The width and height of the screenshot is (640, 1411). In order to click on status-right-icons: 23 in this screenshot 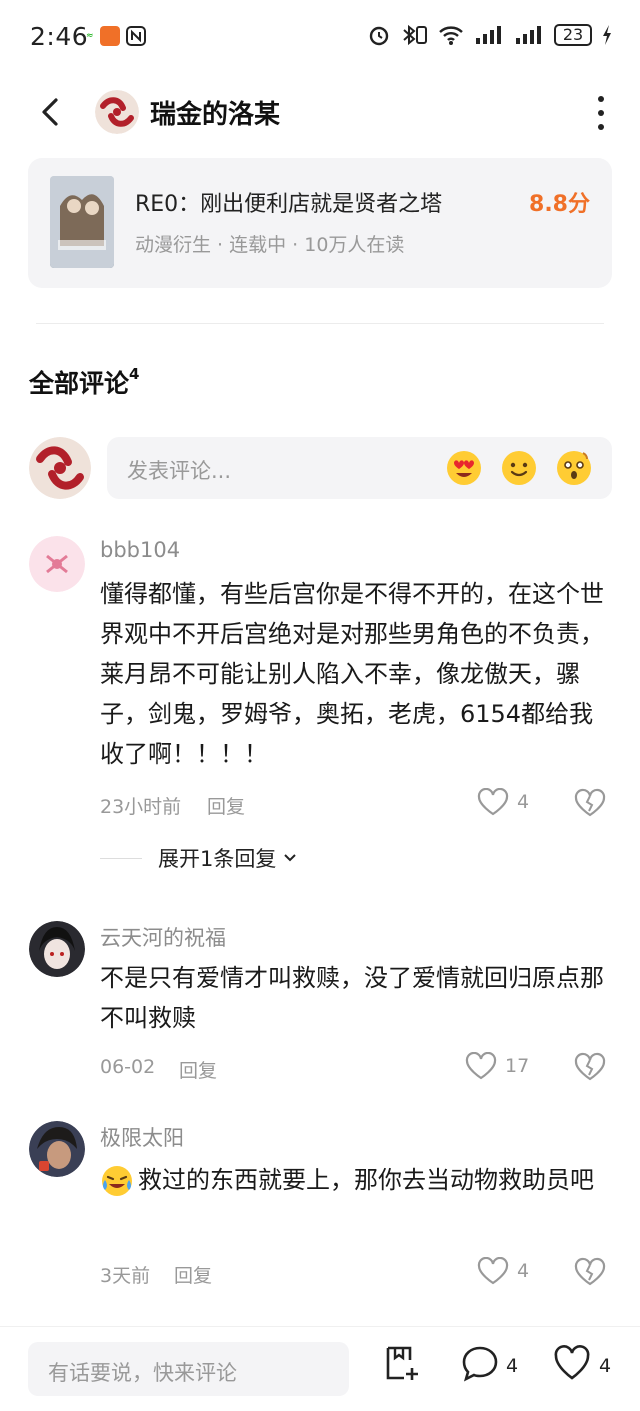, I will do `click(490, 35)`.